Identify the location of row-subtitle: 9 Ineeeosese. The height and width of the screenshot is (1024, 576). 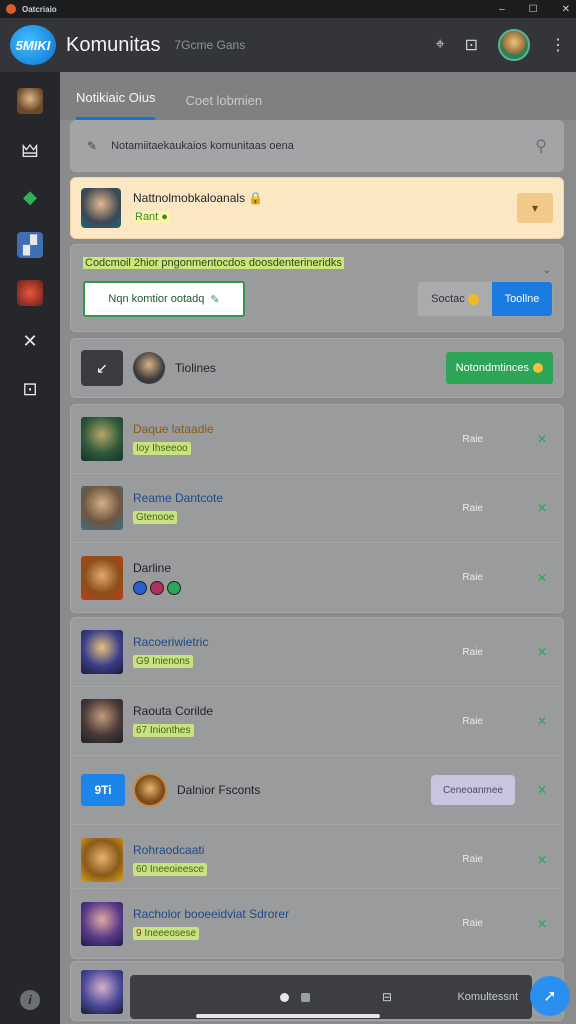
(166, 933).